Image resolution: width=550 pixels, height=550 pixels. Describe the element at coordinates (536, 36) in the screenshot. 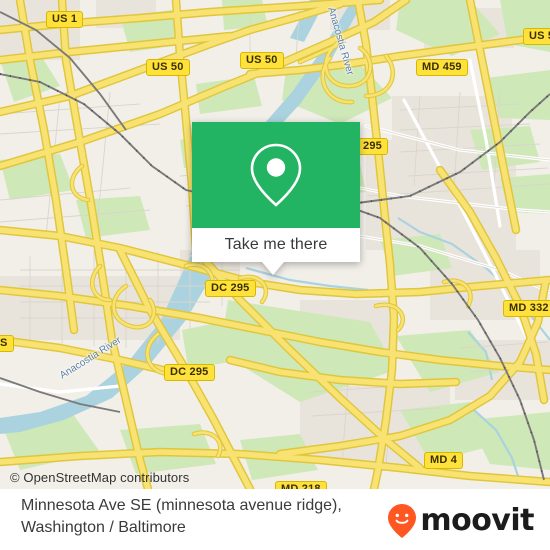

I see `road-shield: US 5` at that location.